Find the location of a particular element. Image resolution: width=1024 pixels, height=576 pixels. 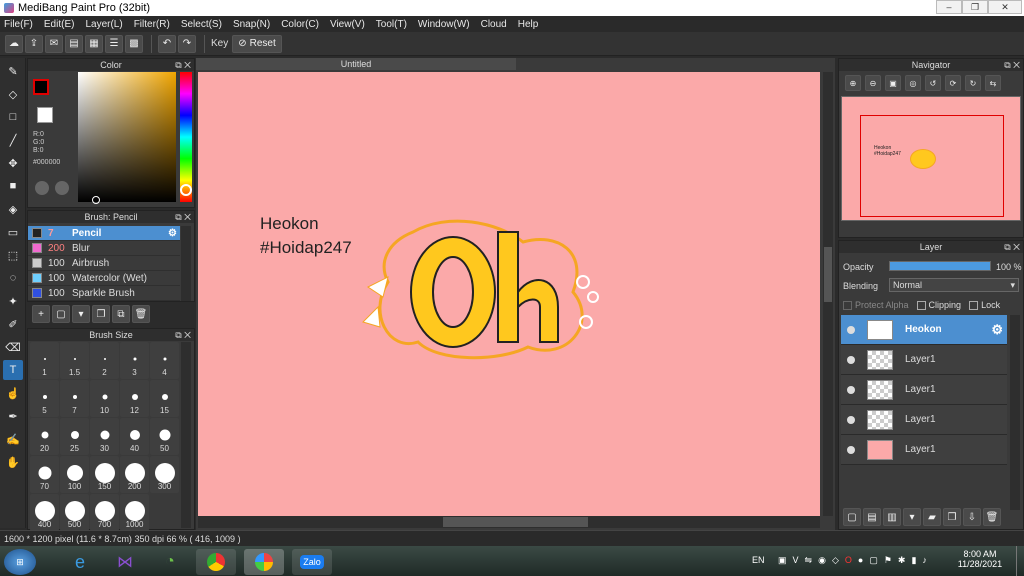

maximize-button: ❐ is located at coordinates (975, 7).